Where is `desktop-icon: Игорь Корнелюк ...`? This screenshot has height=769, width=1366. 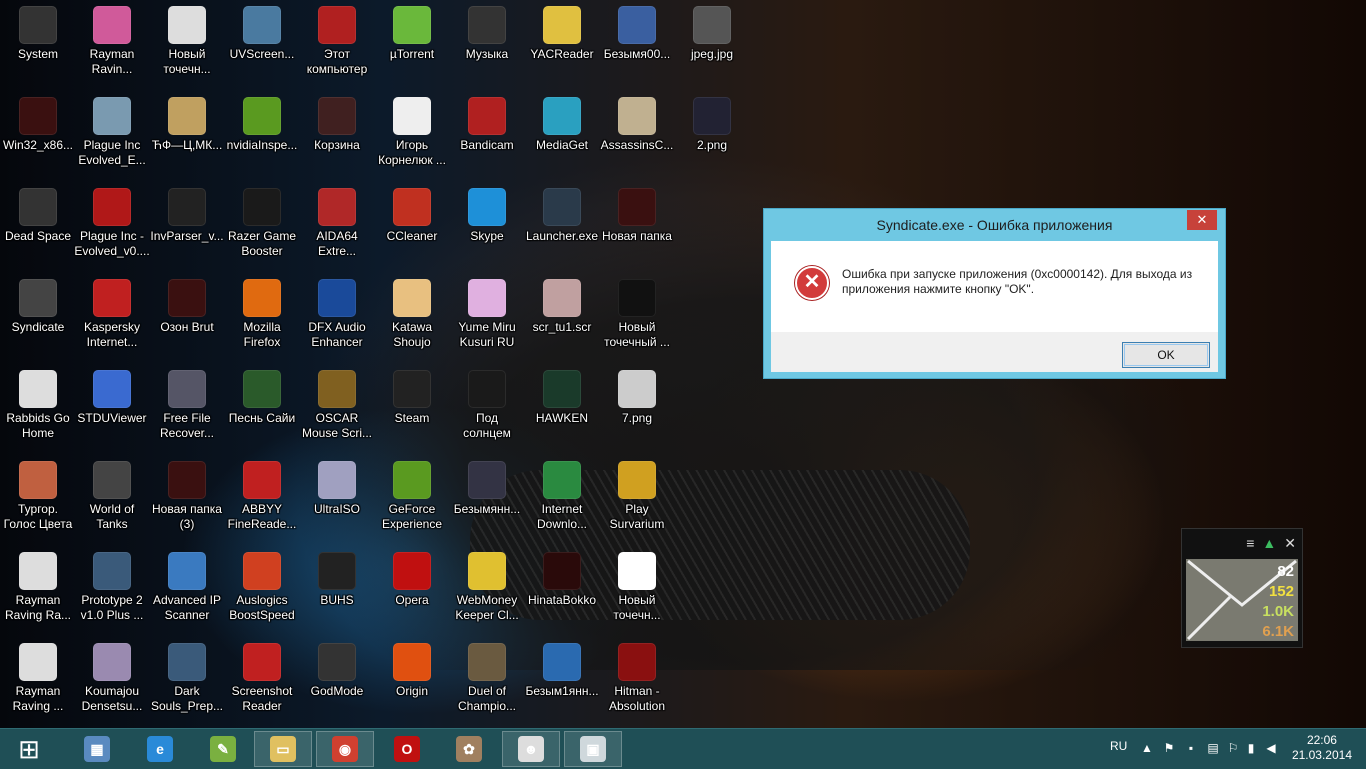
desktop-icon: Игорь Корнелюк ... is located at coordinates (412, 135).